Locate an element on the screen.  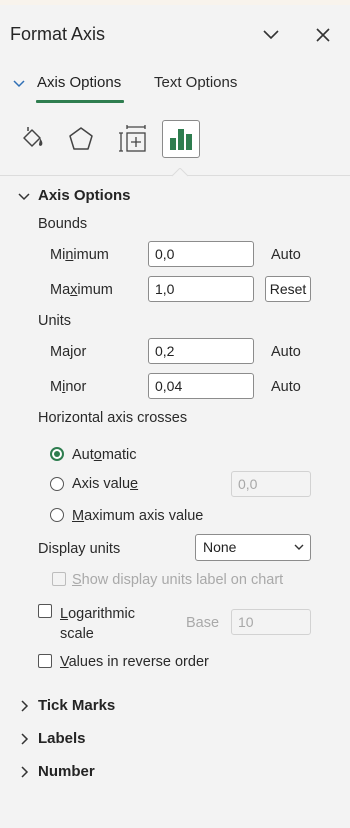
labels-section-header: Labels is located at coordinates (52, 738).